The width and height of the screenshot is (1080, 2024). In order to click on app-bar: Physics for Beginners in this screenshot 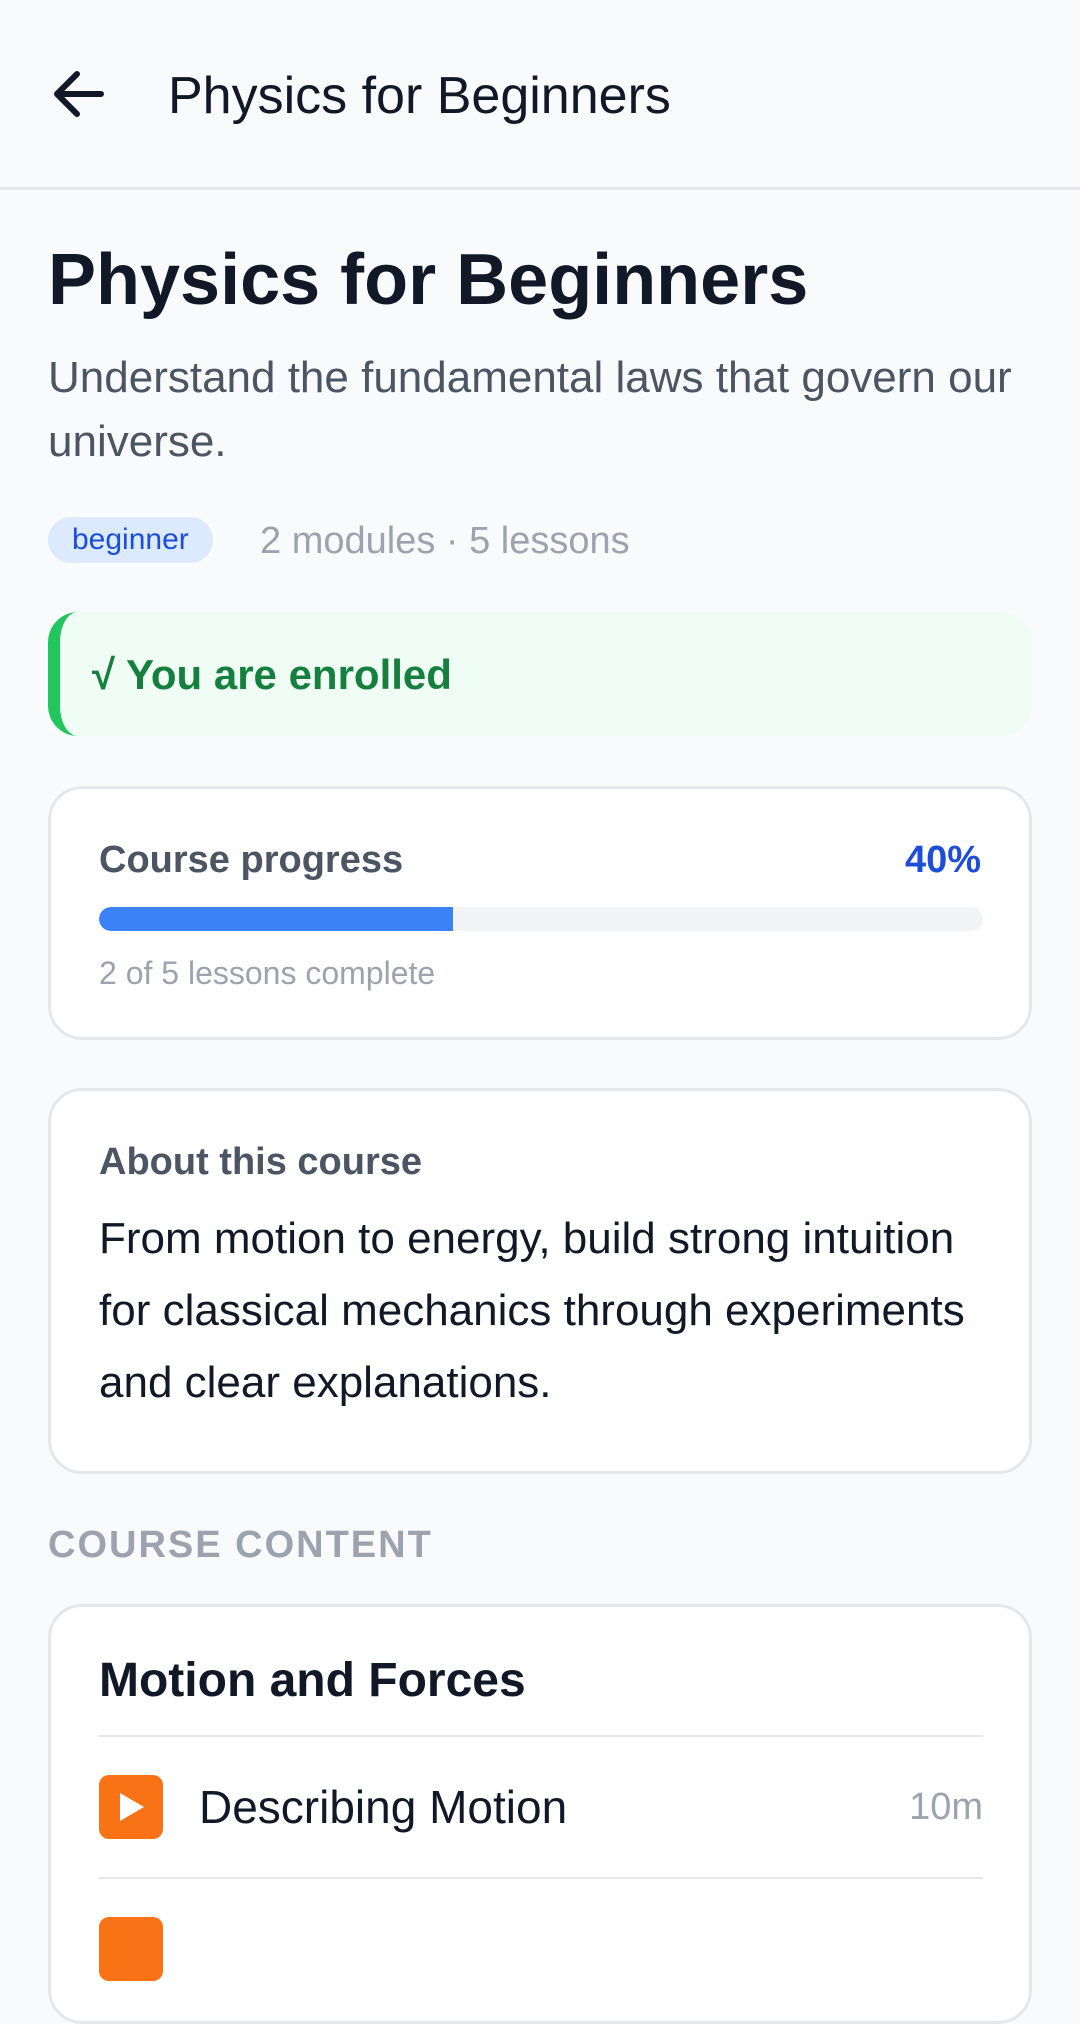, I will do `click(540, 95)`.